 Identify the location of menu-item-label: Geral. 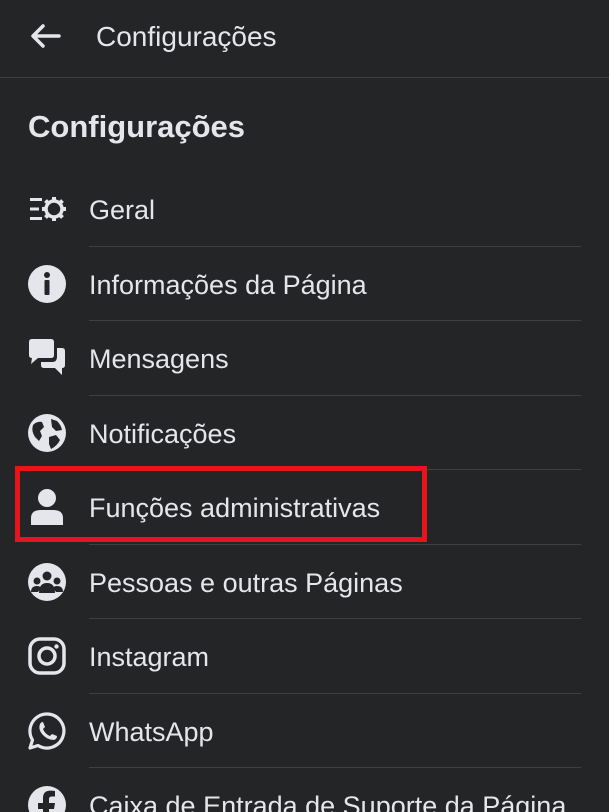
(122, 210).